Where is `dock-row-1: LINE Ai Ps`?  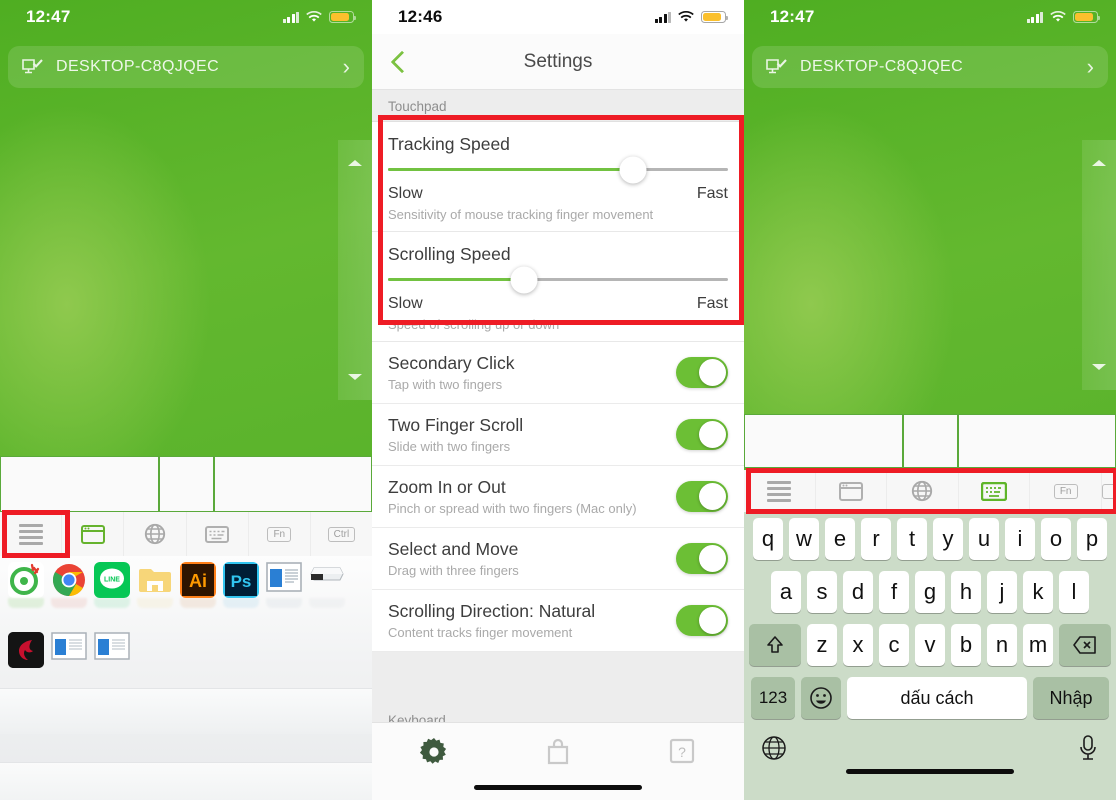
dock-row-1: LINE Ai Ps is located at coordinates (186, 577).